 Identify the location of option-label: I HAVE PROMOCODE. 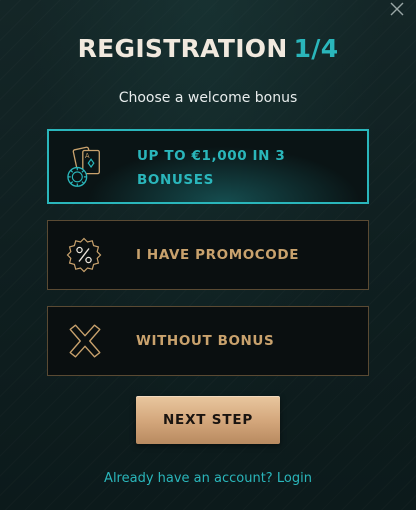
(218, 255).